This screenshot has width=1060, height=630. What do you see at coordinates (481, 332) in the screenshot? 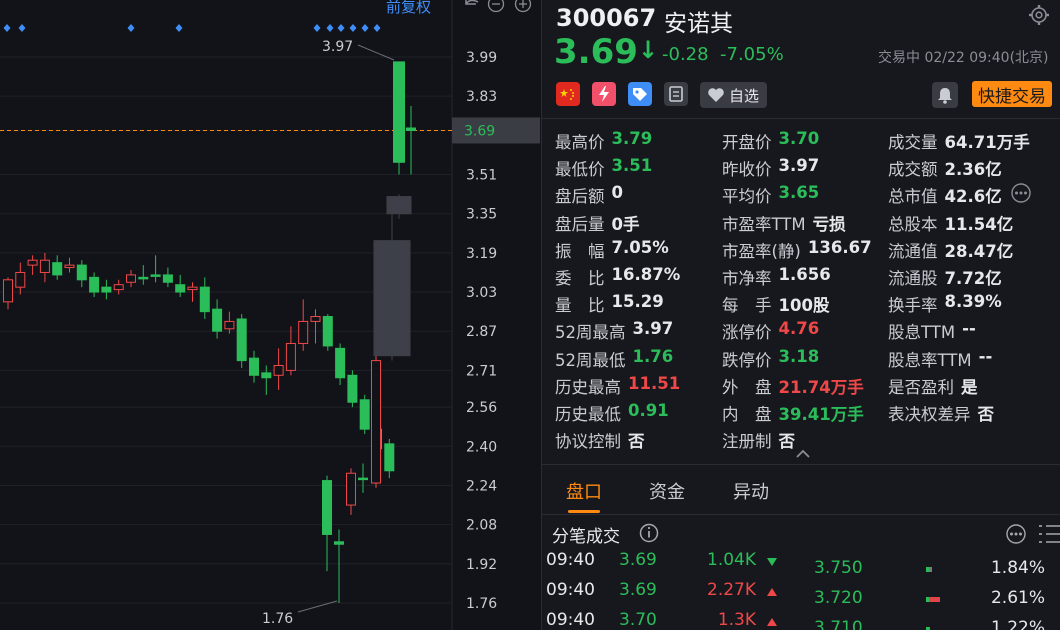
I see `price-axis-label: 2.87` at bounding box center [481, 332].